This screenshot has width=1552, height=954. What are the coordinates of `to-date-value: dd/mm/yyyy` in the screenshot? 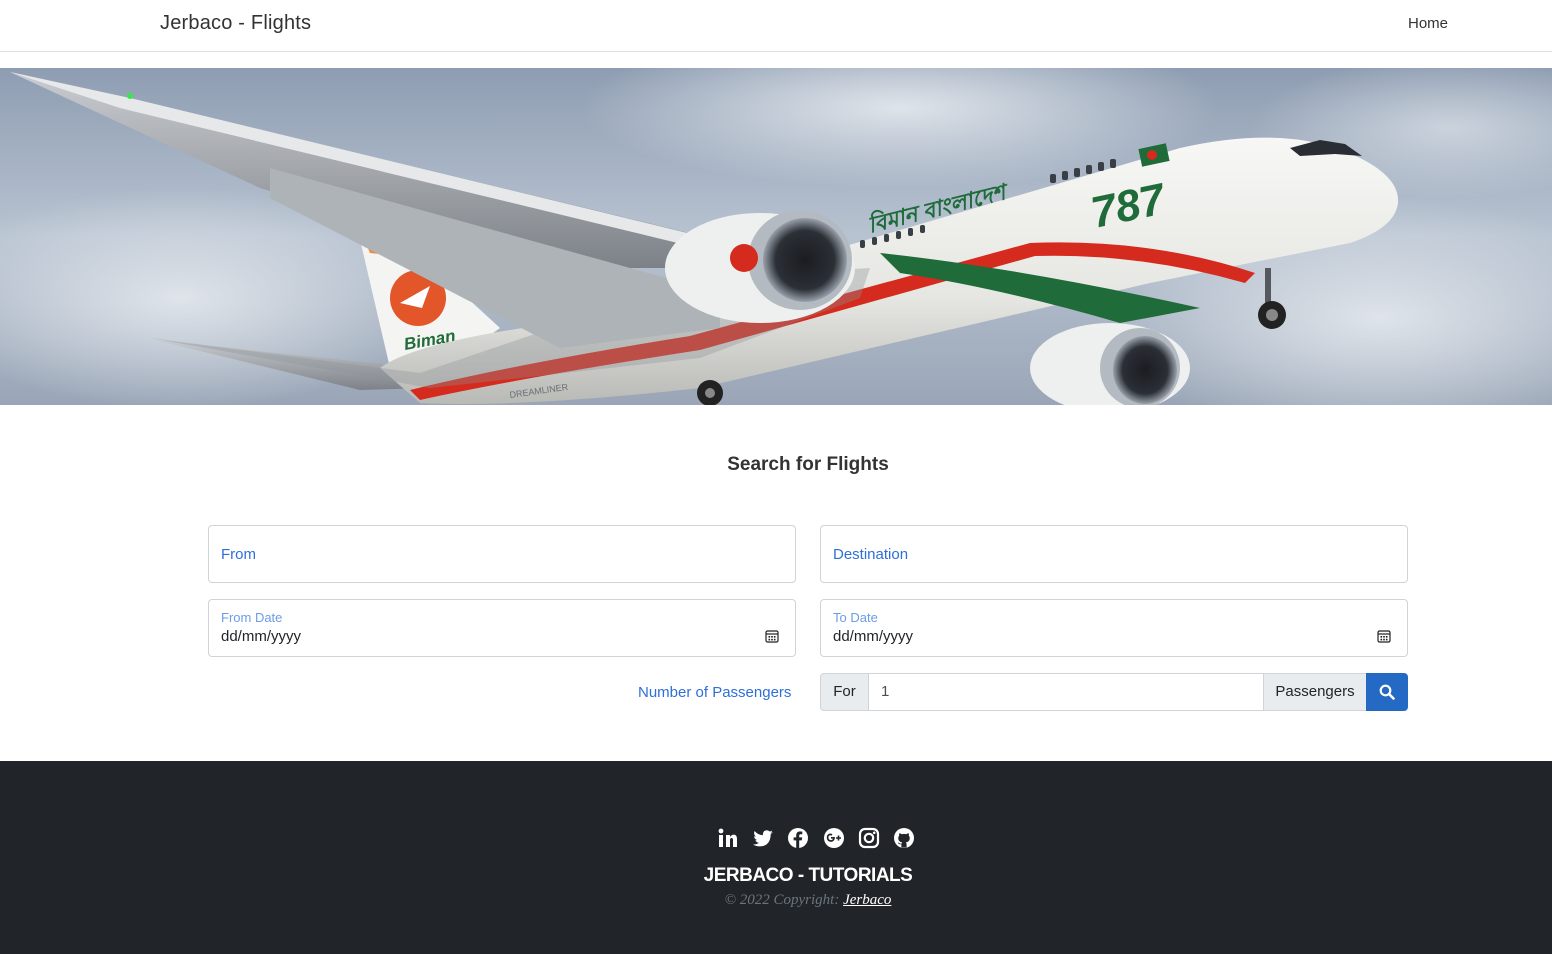 It's located at (873, 636).